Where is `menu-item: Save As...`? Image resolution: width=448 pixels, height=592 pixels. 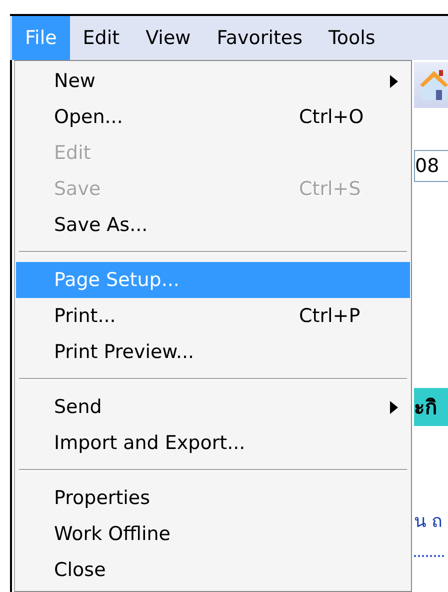
menu-item: Save As... is located at coordinates (213, 225).